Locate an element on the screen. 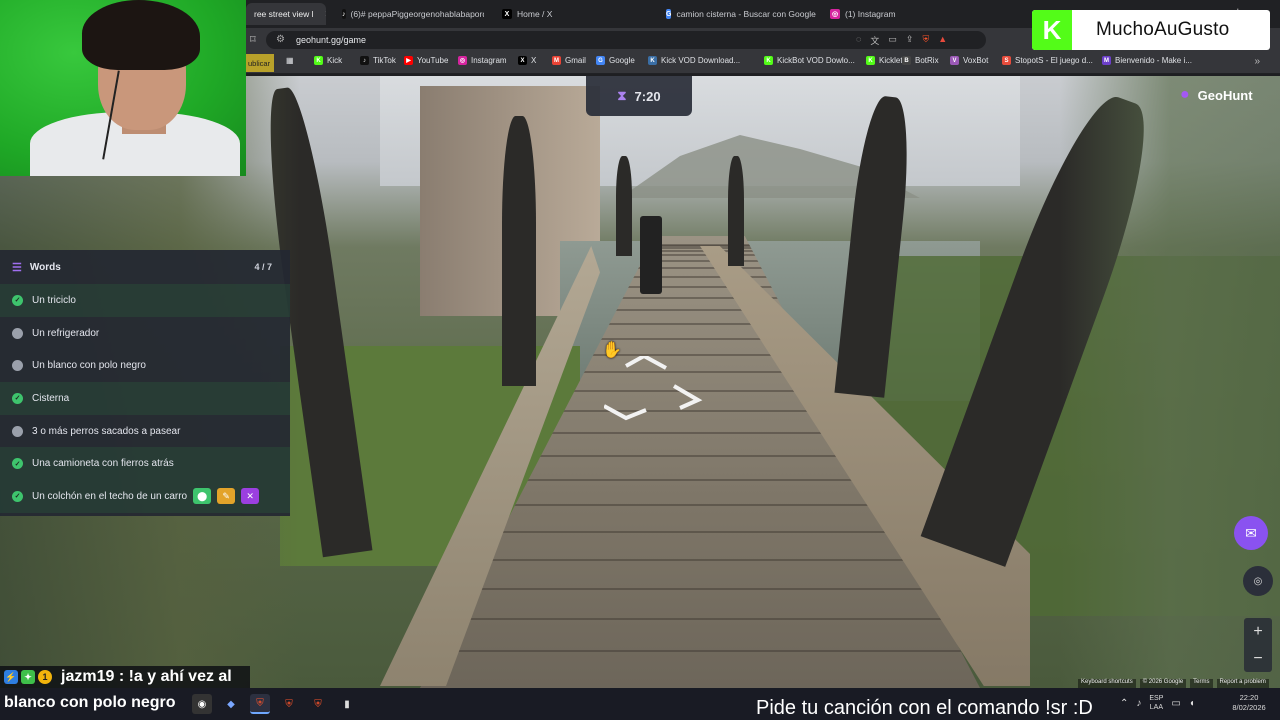  site-info-icon: ⚙ is located at coordinates (280, 39).